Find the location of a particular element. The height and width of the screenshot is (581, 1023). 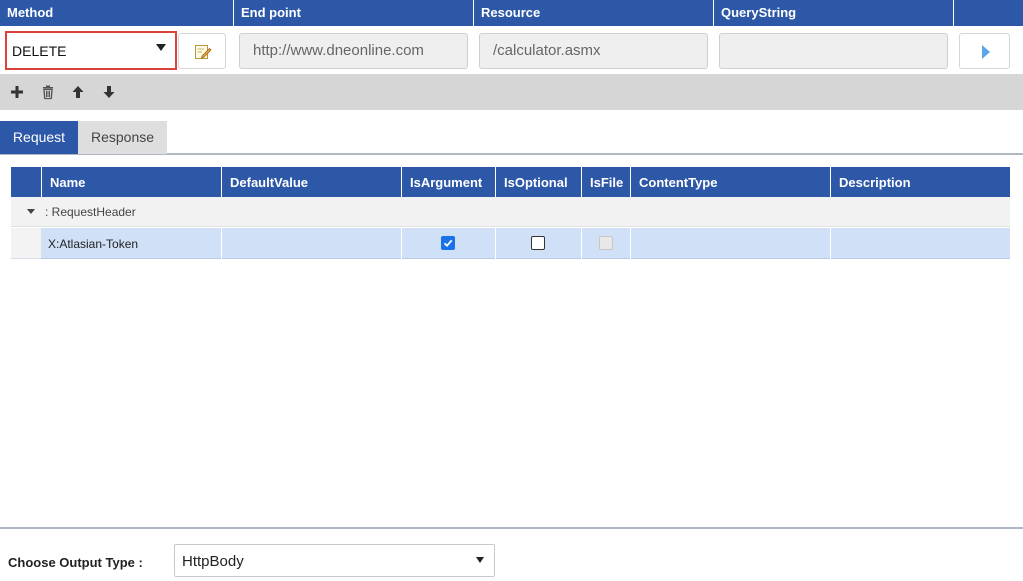

column-header-querystring: QueryString is located at coordinates (834, 13).